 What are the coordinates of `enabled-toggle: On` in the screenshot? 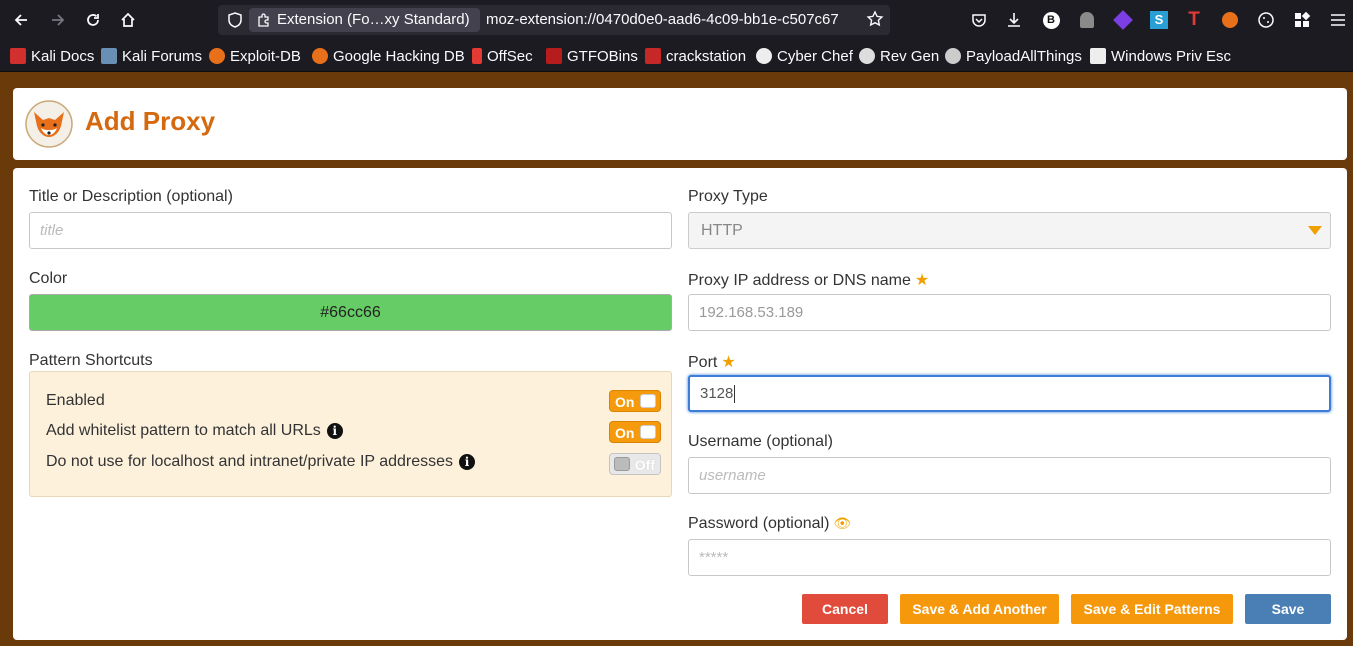 It's located at (635, 401).